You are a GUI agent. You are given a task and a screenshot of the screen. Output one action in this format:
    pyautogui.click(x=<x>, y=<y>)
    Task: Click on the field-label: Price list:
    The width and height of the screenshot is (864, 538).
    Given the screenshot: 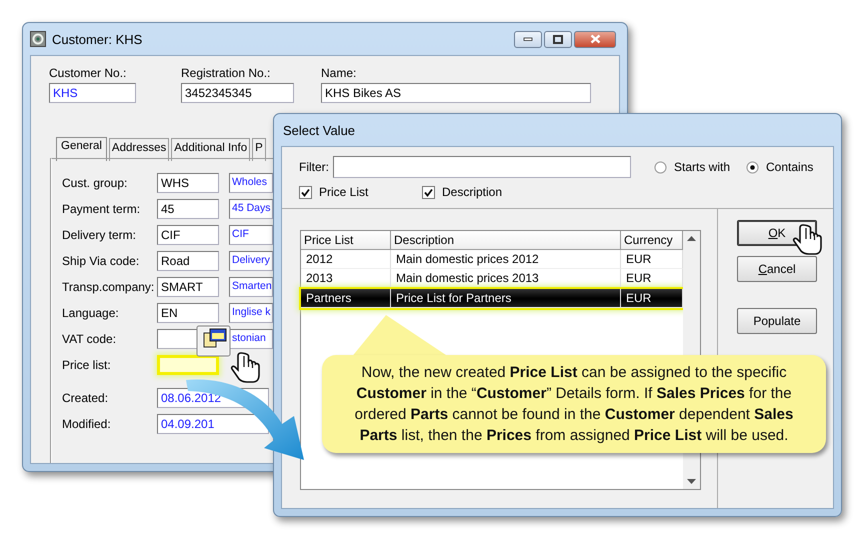 What is the action you would take?
    pyautogui.click(x=87, y=365)
    